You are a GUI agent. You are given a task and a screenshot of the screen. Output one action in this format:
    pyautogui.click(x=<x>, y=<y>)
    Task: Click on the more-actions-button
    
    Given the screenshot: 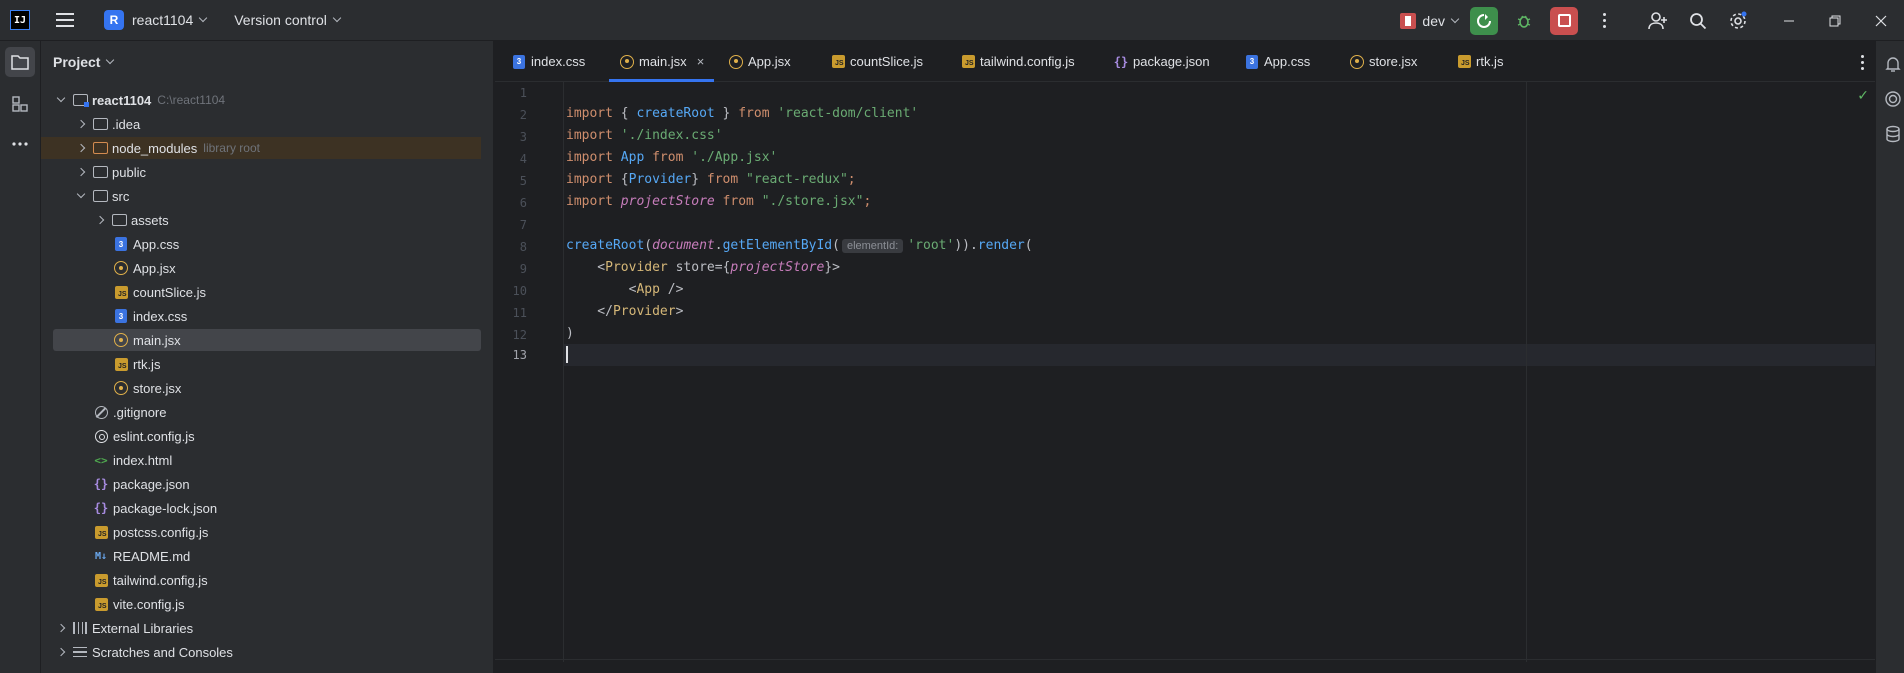 What is the action you would take?
    pyautogui.click(x=1604, y=21)
    